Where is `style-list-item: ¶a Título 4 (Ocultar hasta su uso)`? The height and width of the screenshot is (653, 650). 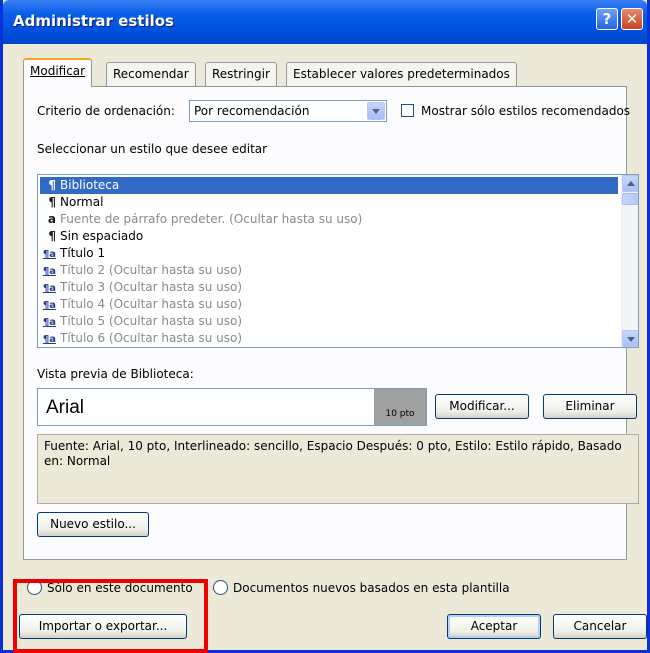 style-list-item: ¶a Título 4 (Ocultar hasta su uso) is located at coordinates (329, 304).